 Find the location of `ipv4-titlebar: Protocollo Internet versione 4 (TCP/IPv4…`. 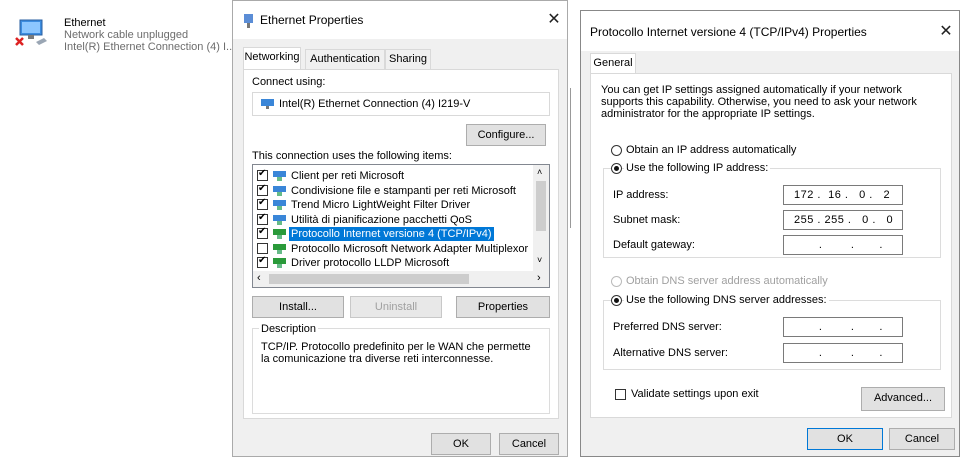

ipv4-titlebar: Protocollo Internet versione 4 (TCP/IPv4… is located at coordinates (770, 31).